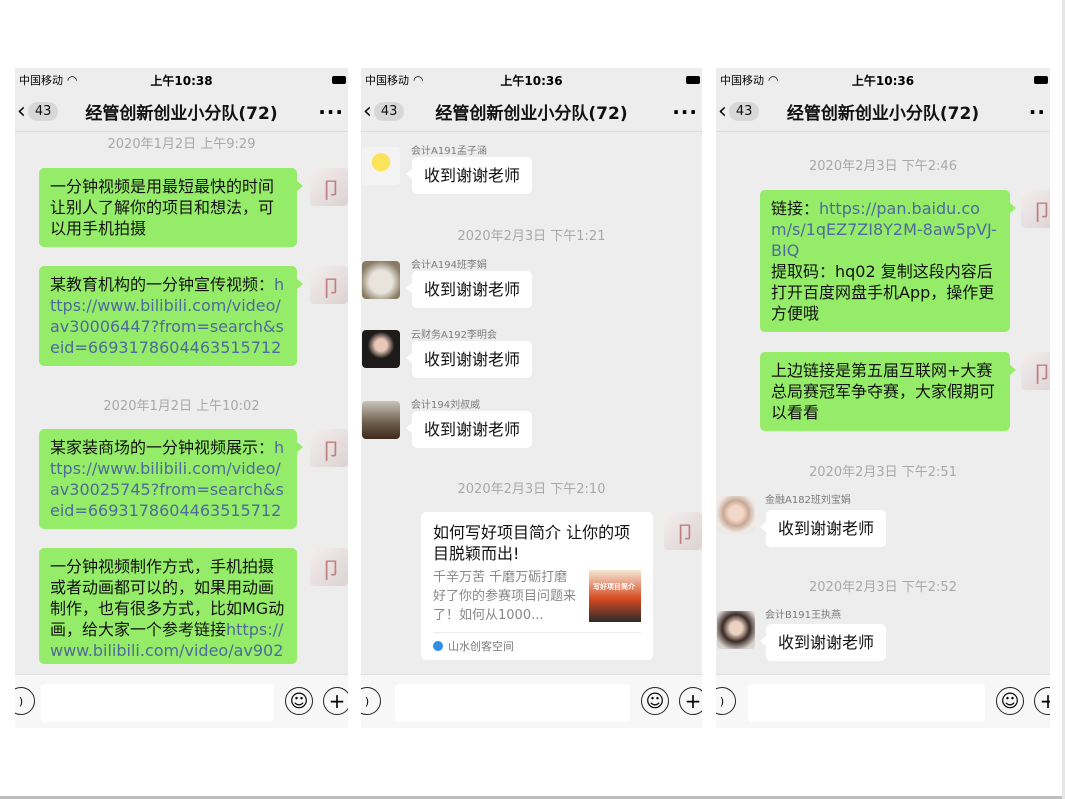 This screenshot has height=799, width=1065. Describe the element at coordinates (162, 207) in the screenshot. I see `message-text: 一分钟视频是用最短最快的时间让别人了解你的项目和想法，可以用手机拍摄` at that location.